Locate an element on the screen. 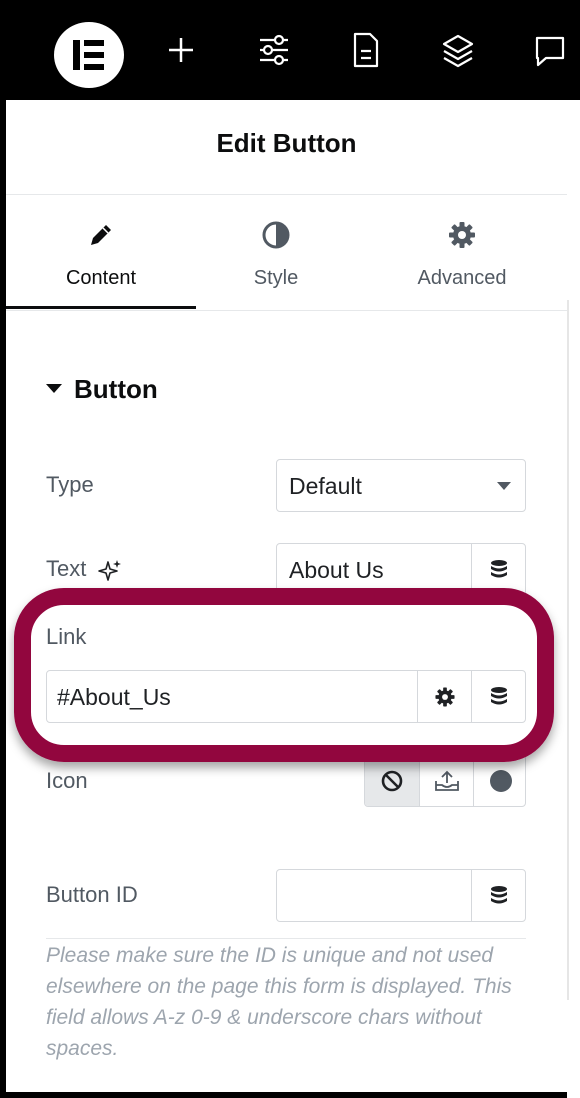 This screenshot has width=580, height=1098. type-select-value: Default is located at coordinates (325, 486).